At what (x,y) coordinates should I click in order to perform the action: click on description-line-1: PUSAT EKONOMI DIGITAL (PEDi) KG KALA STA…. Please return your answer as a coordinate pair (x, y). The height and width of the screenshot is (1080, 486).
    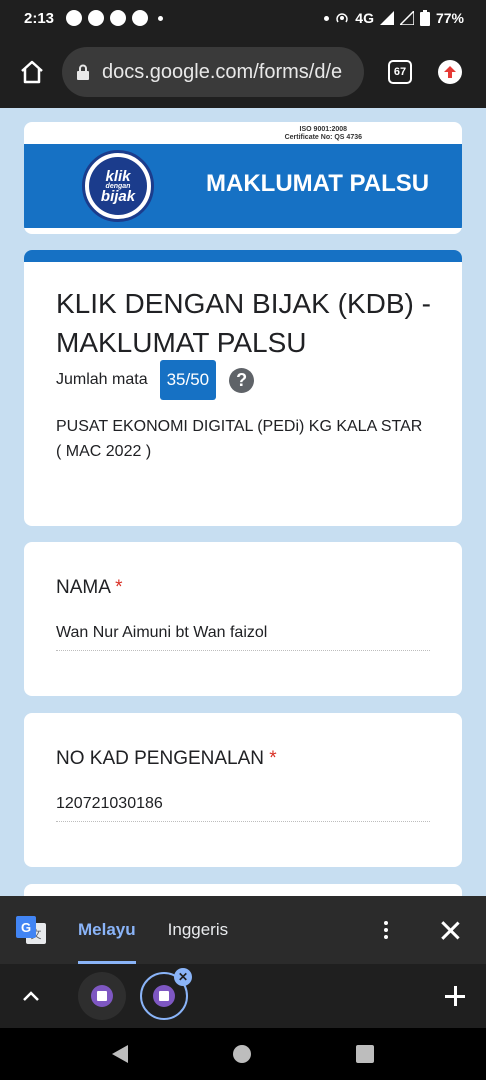
    Looking at the image, I should click on (239, 426).